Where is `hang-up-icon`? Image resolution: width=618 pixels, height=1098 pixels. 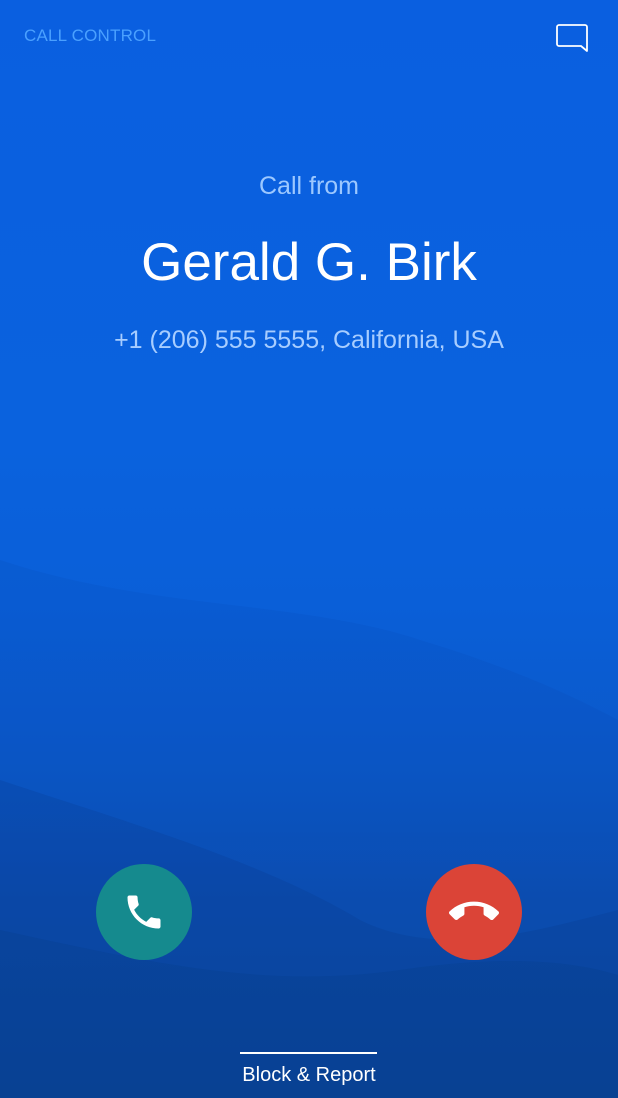 hang-up-icon is located at coordinates (474, 911).